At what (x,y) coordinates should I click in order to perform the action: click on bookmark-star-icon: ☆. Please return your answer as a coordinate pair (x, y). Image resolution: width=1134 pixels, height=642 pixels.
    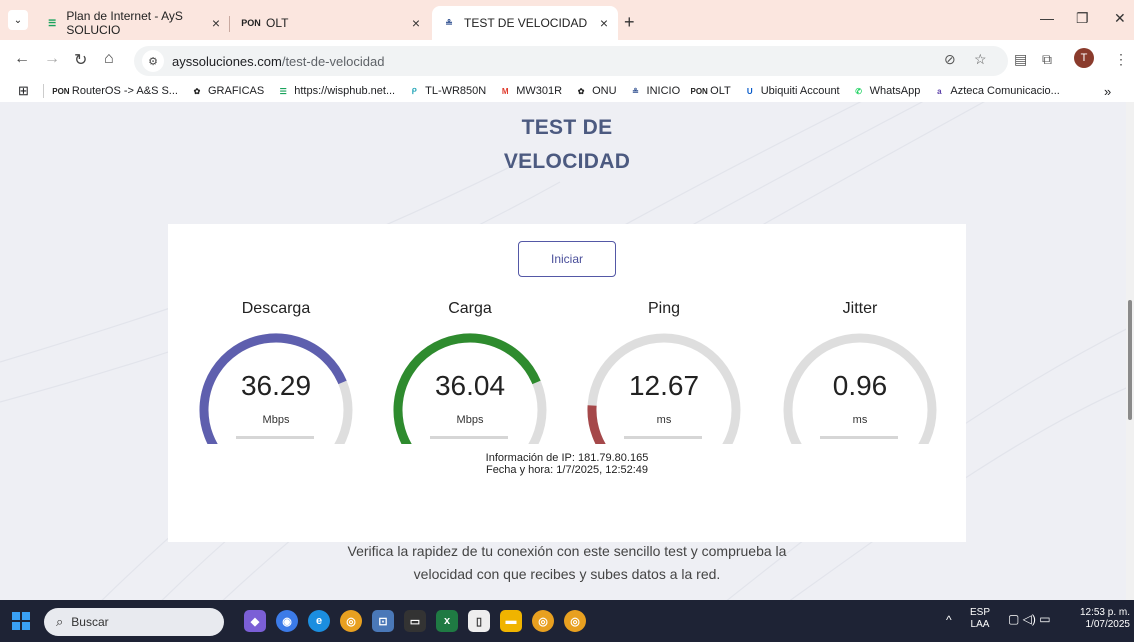
    Looking at the image, I should click on (980, 59).